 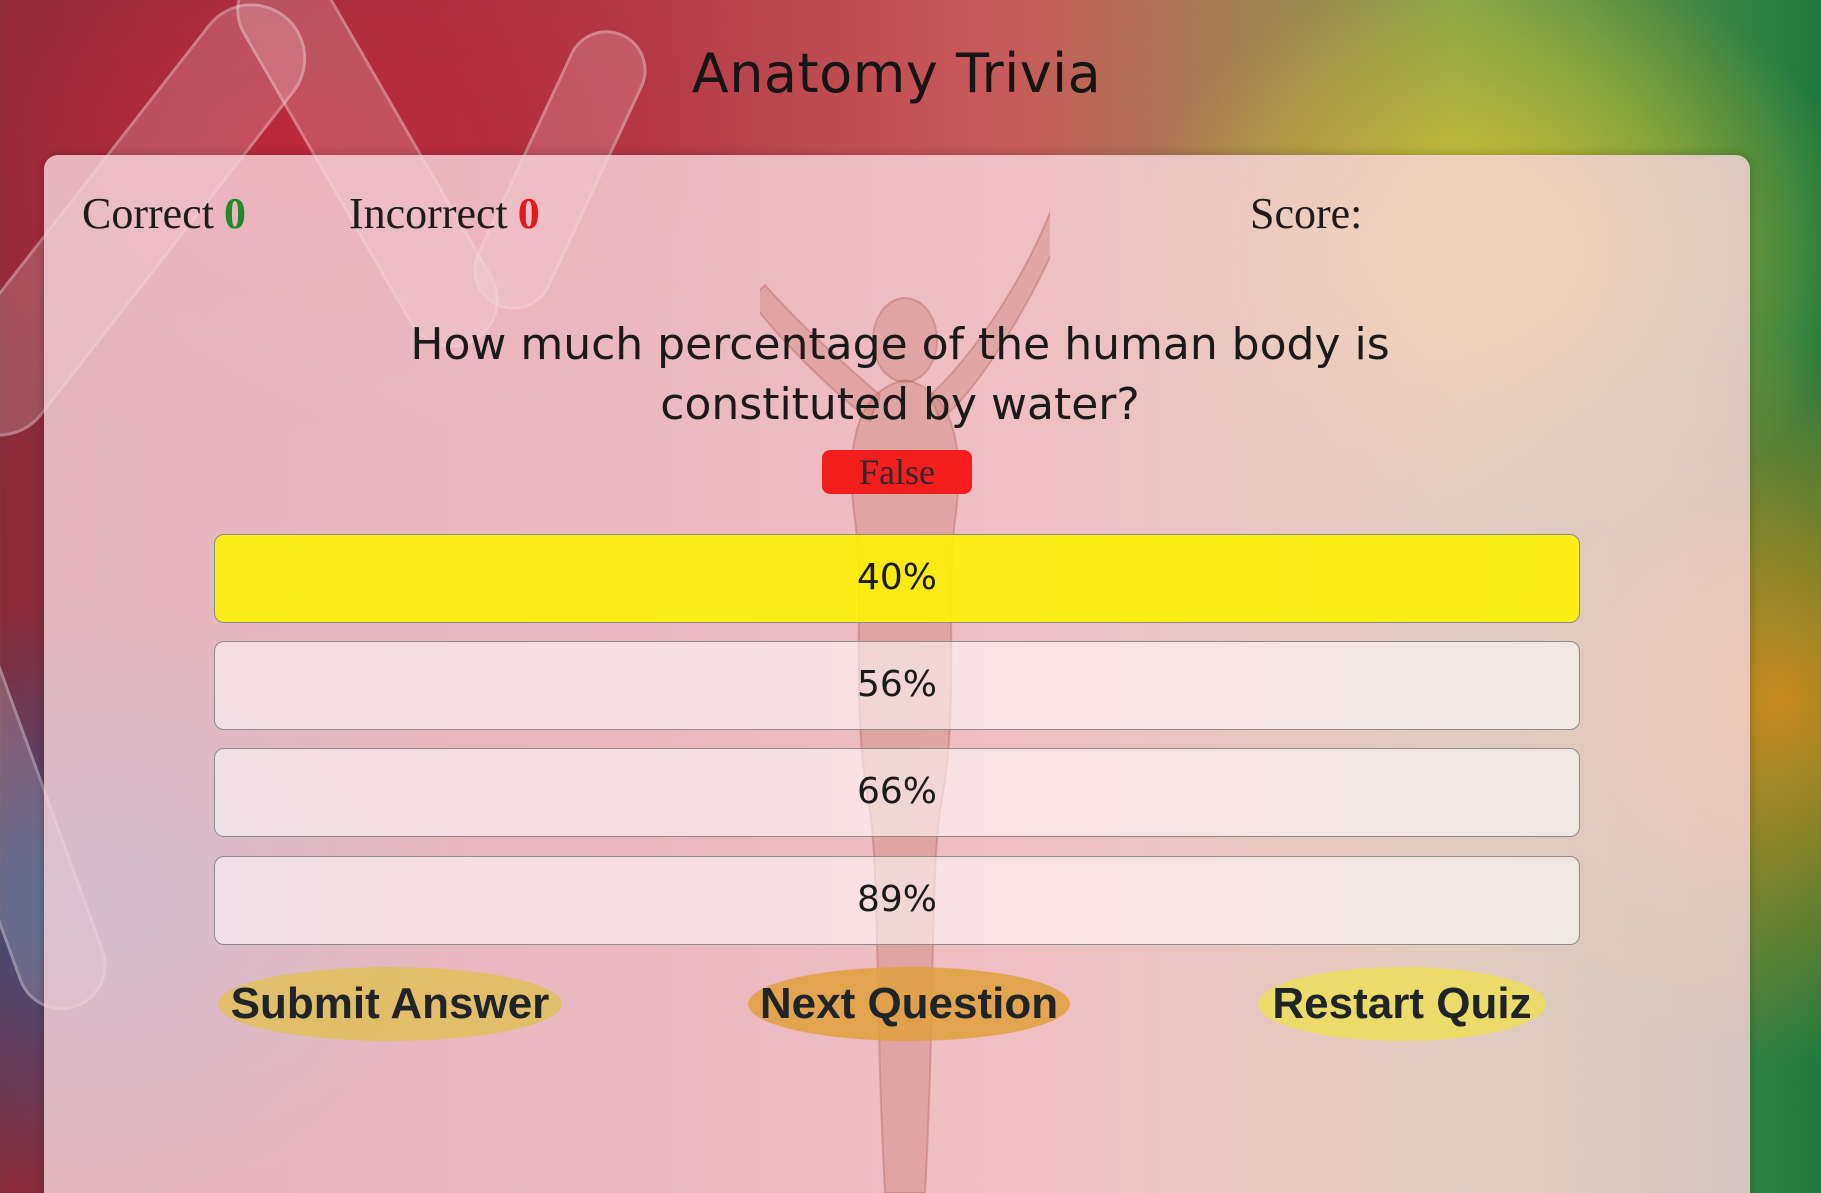 What do you see at coordinates (897, 900) in the screenshot?
I see `answer-option-4: 89%` at bounding box center [897, 900].